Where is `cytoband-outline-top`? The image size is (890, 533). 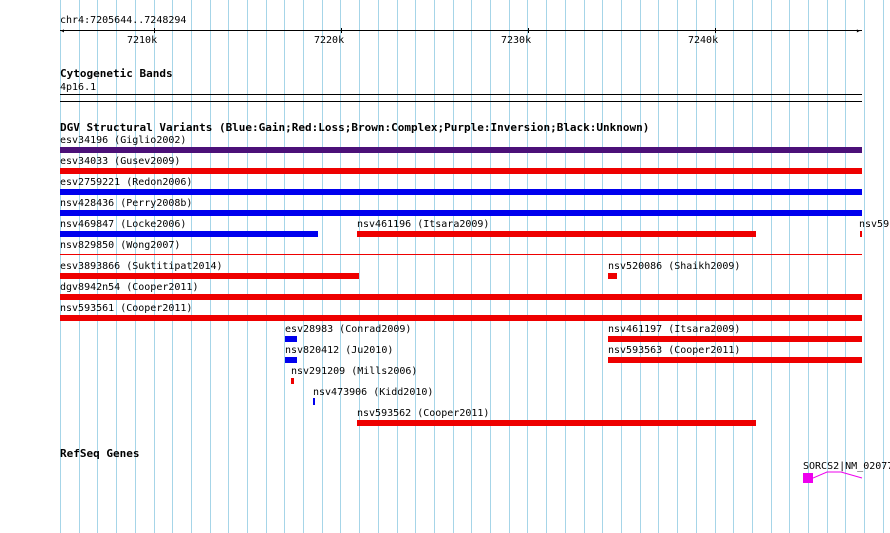
cytoband-outline-top is located at coordinates (461, 94).